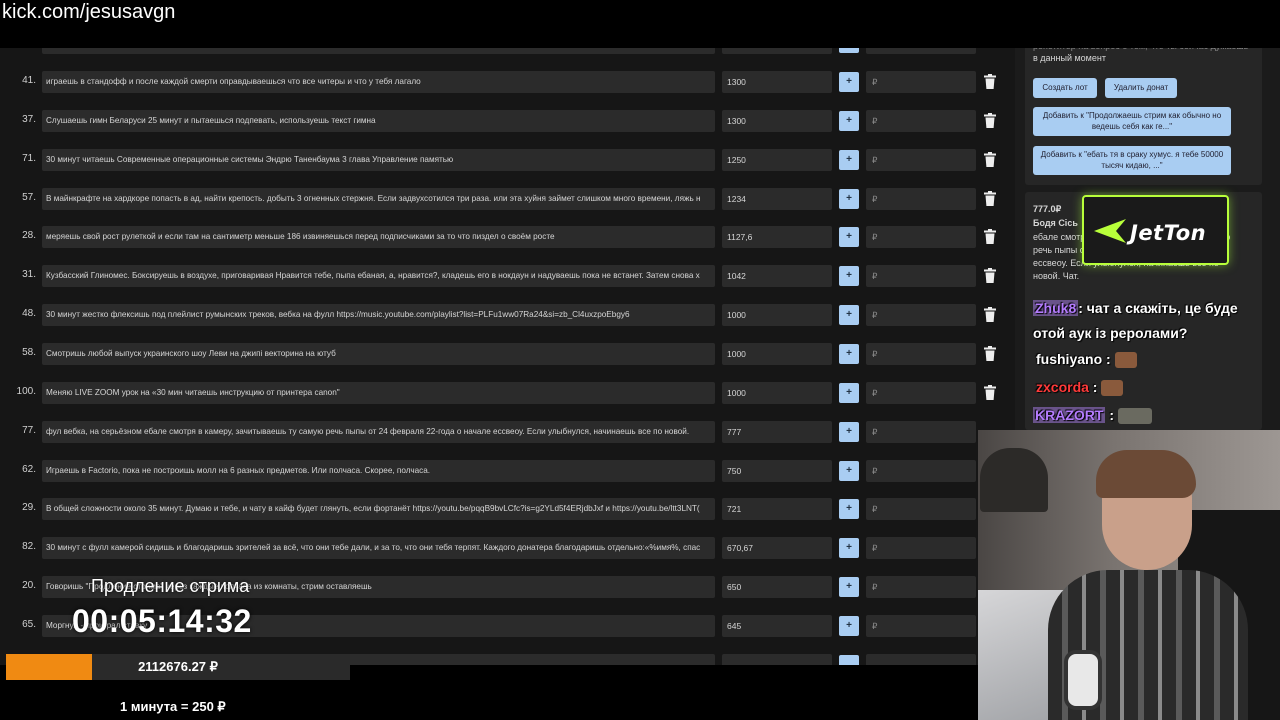 This screenshot has width=1280, height=720. What do you see at coordinates (777, 548) in the screenshot?
I see `lot-amount-input: 670,67` at bounding box center [777, 548].